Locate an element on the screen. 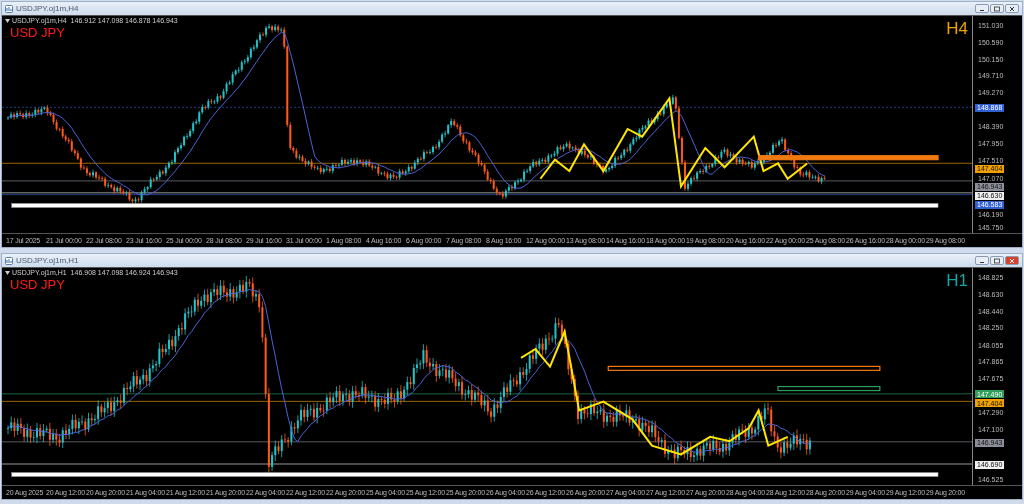 The width and height of the screenshot is (1024, 504). timeframe-label: H1 is located at coordinates (957, 280).